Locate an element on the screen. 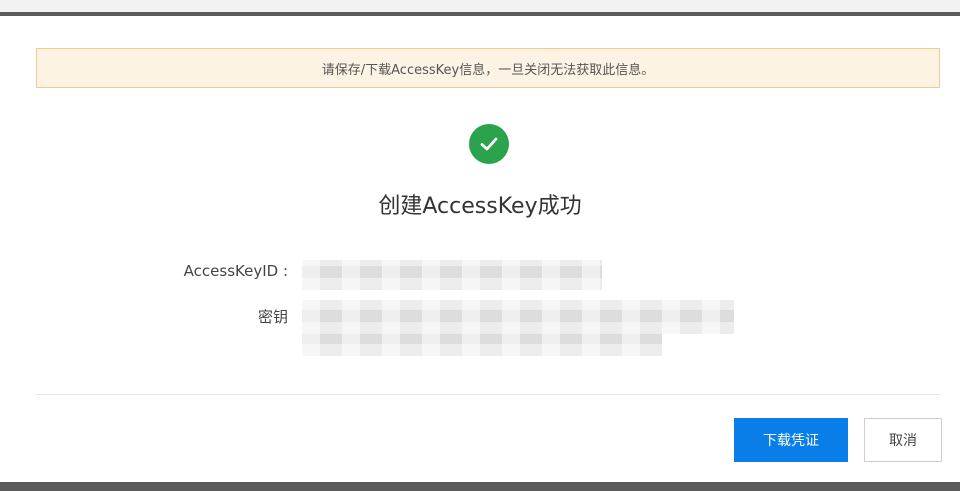 This screenshot has height=491, width=960. window-bottom-strip is located at coordinates (480, 486).